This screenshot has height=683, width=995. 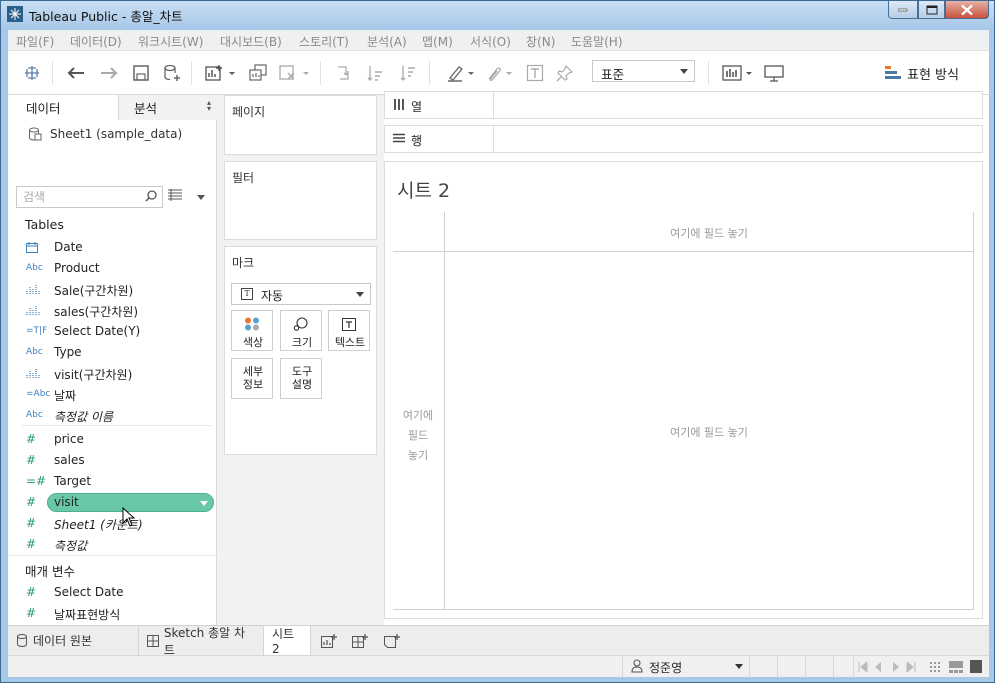 I want to click on text-button: 텍스트, so click(x=349, y=330).